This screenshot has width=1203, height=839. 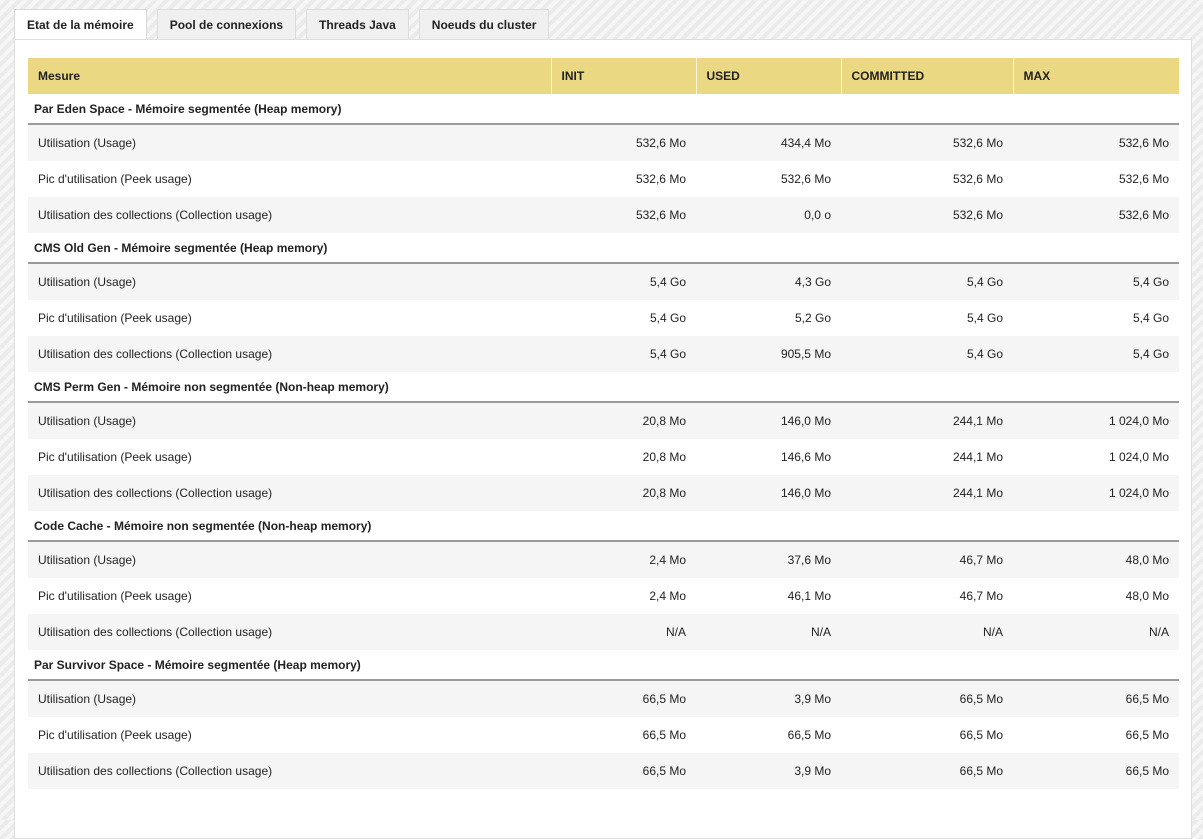 I want to click on cell-used: 5,2 Go, so click(x=768, y=318).